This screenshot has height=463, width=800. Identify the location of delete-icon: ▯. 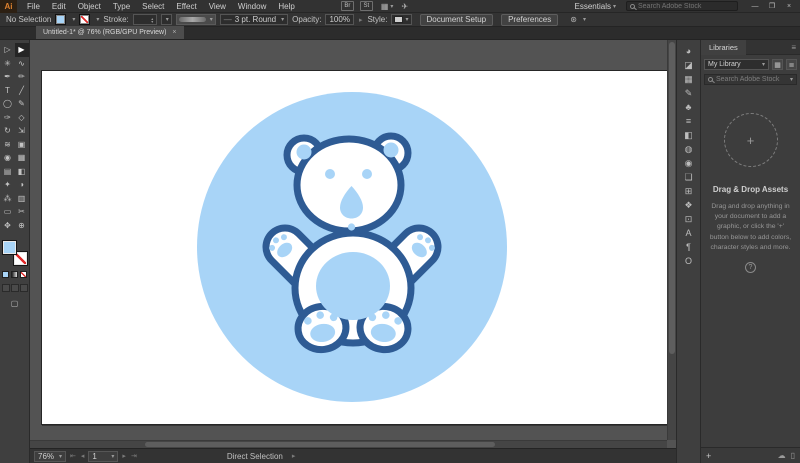
(793, 455).